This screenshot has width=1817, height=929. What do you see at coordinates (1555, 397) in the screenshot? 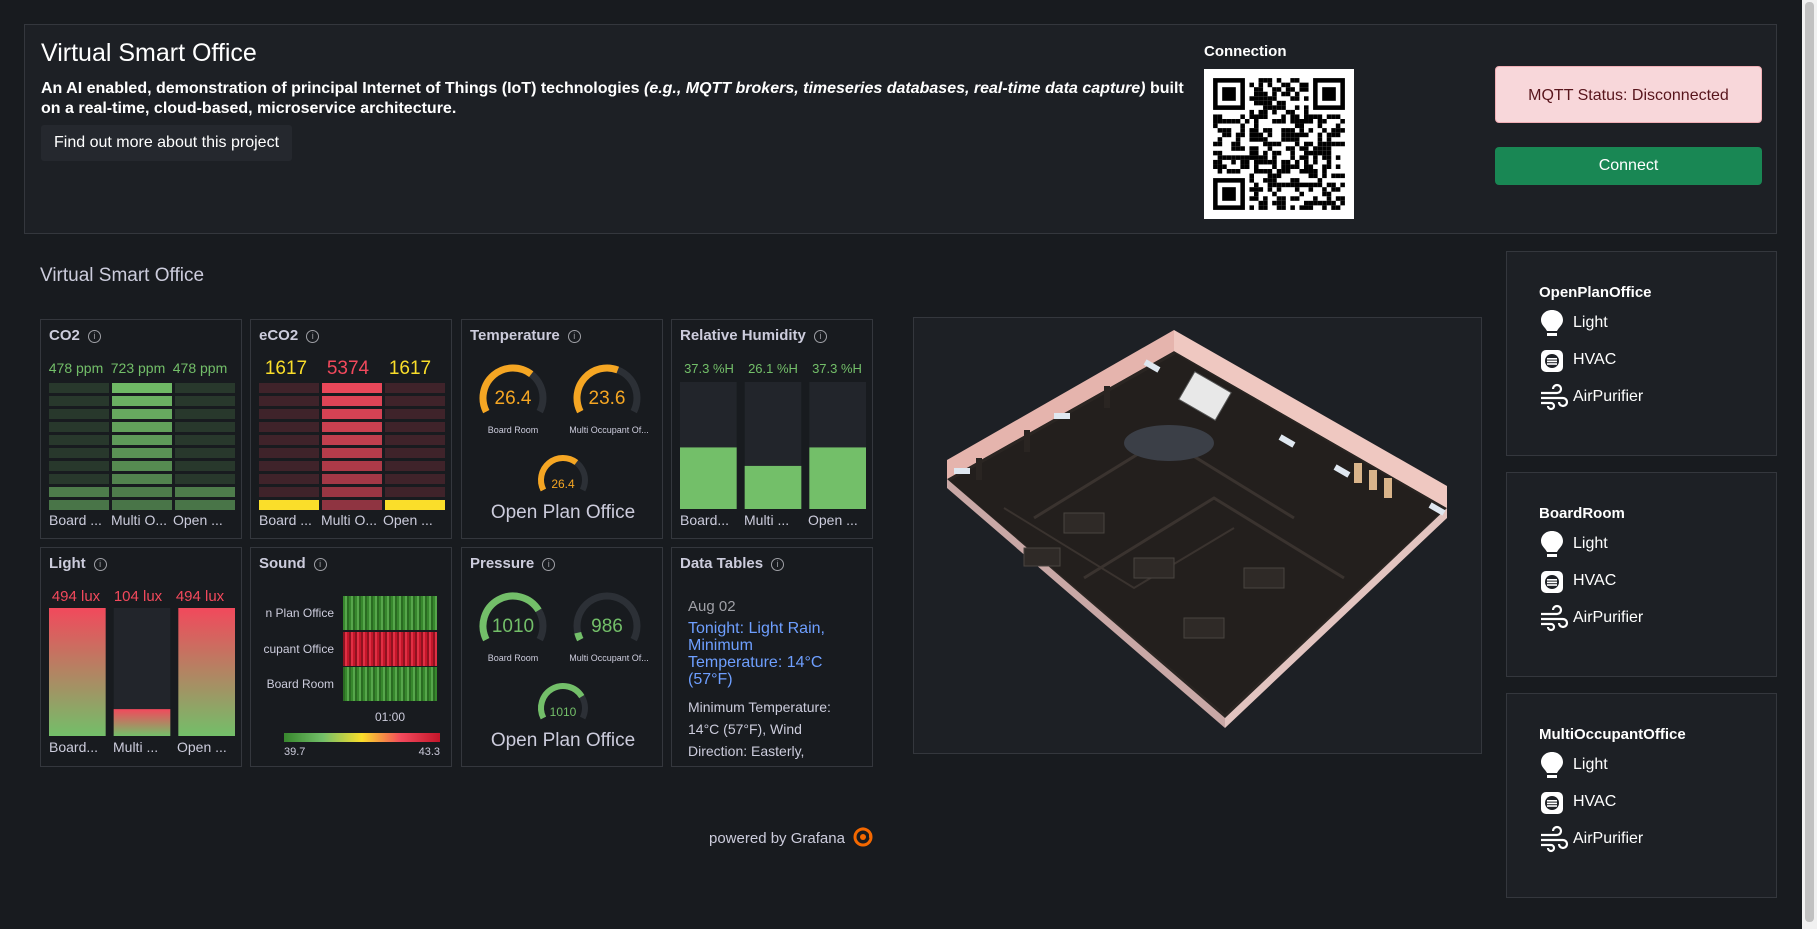
I see `wind-icon` at bounding box center [1555, 397].